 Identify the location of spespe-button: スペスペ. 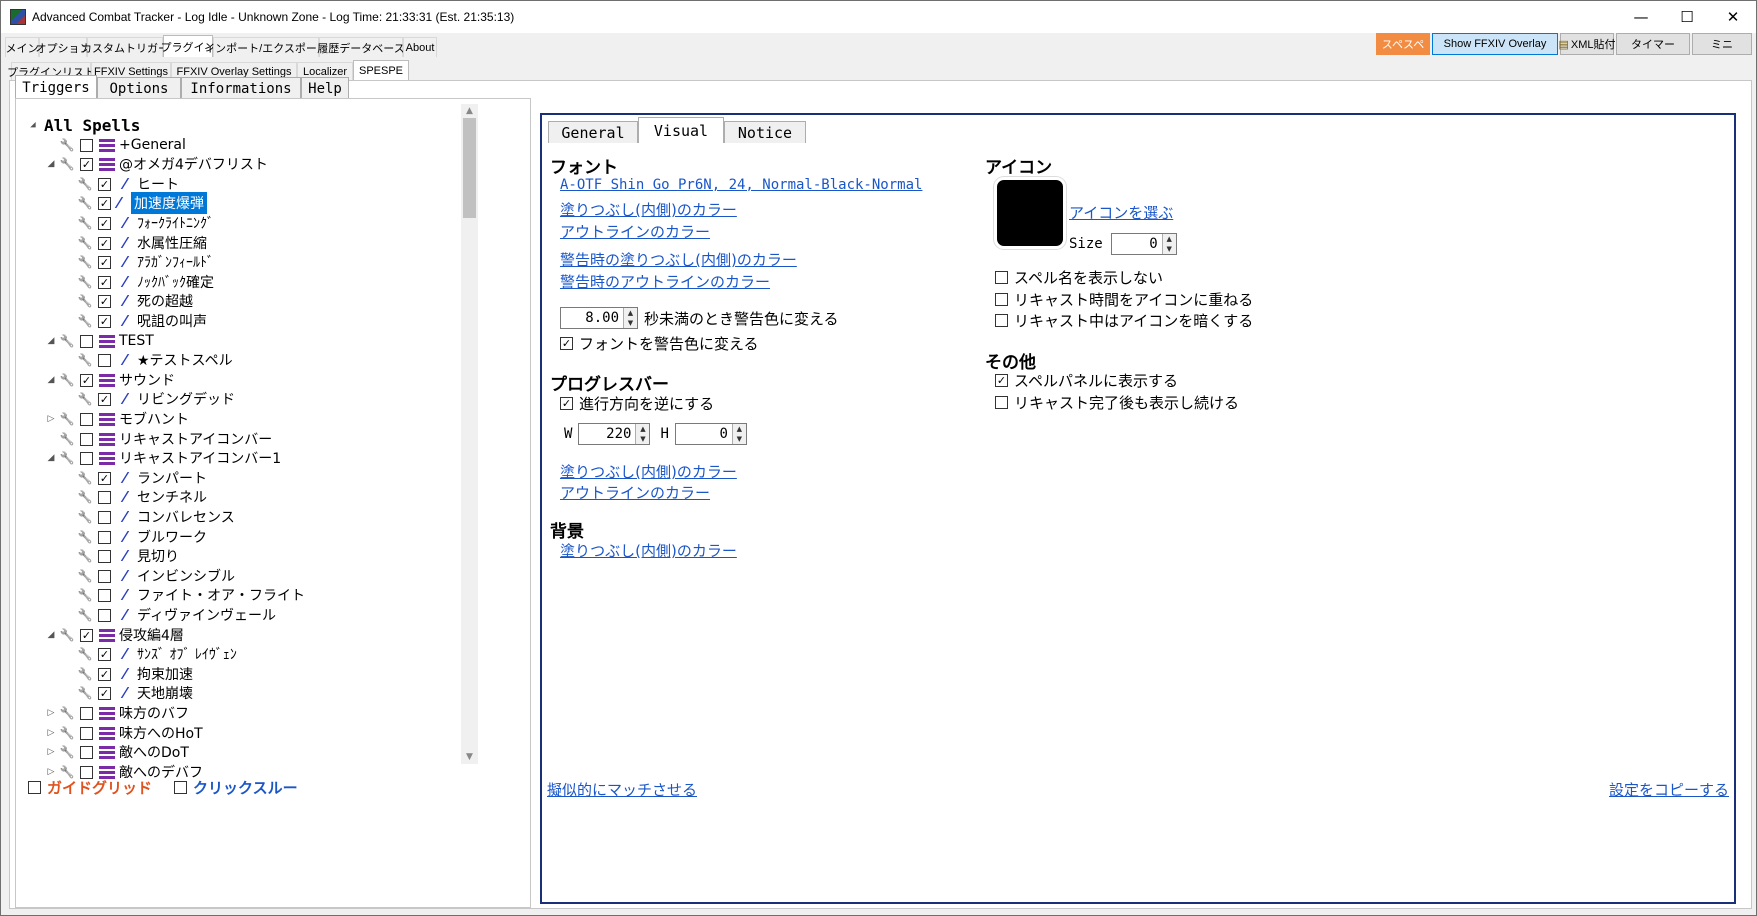
(1403, 44).